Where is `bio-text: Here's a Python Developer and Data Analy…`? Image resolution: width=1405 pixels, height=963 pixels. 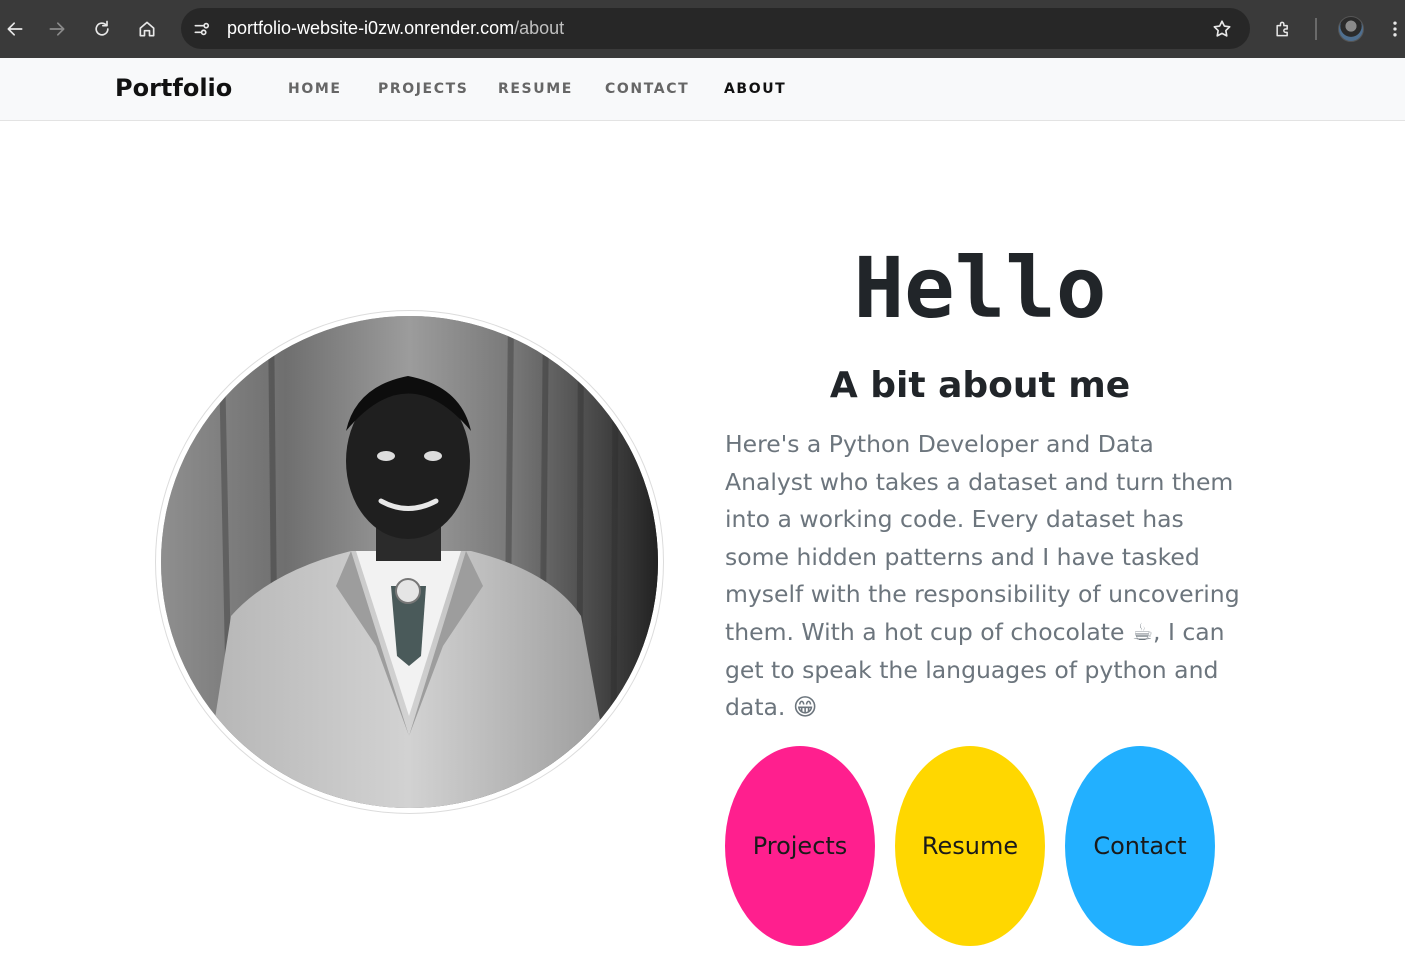
bio-text: Here's a Python Developer and Data Analy… is located at coordinates (982, 576).